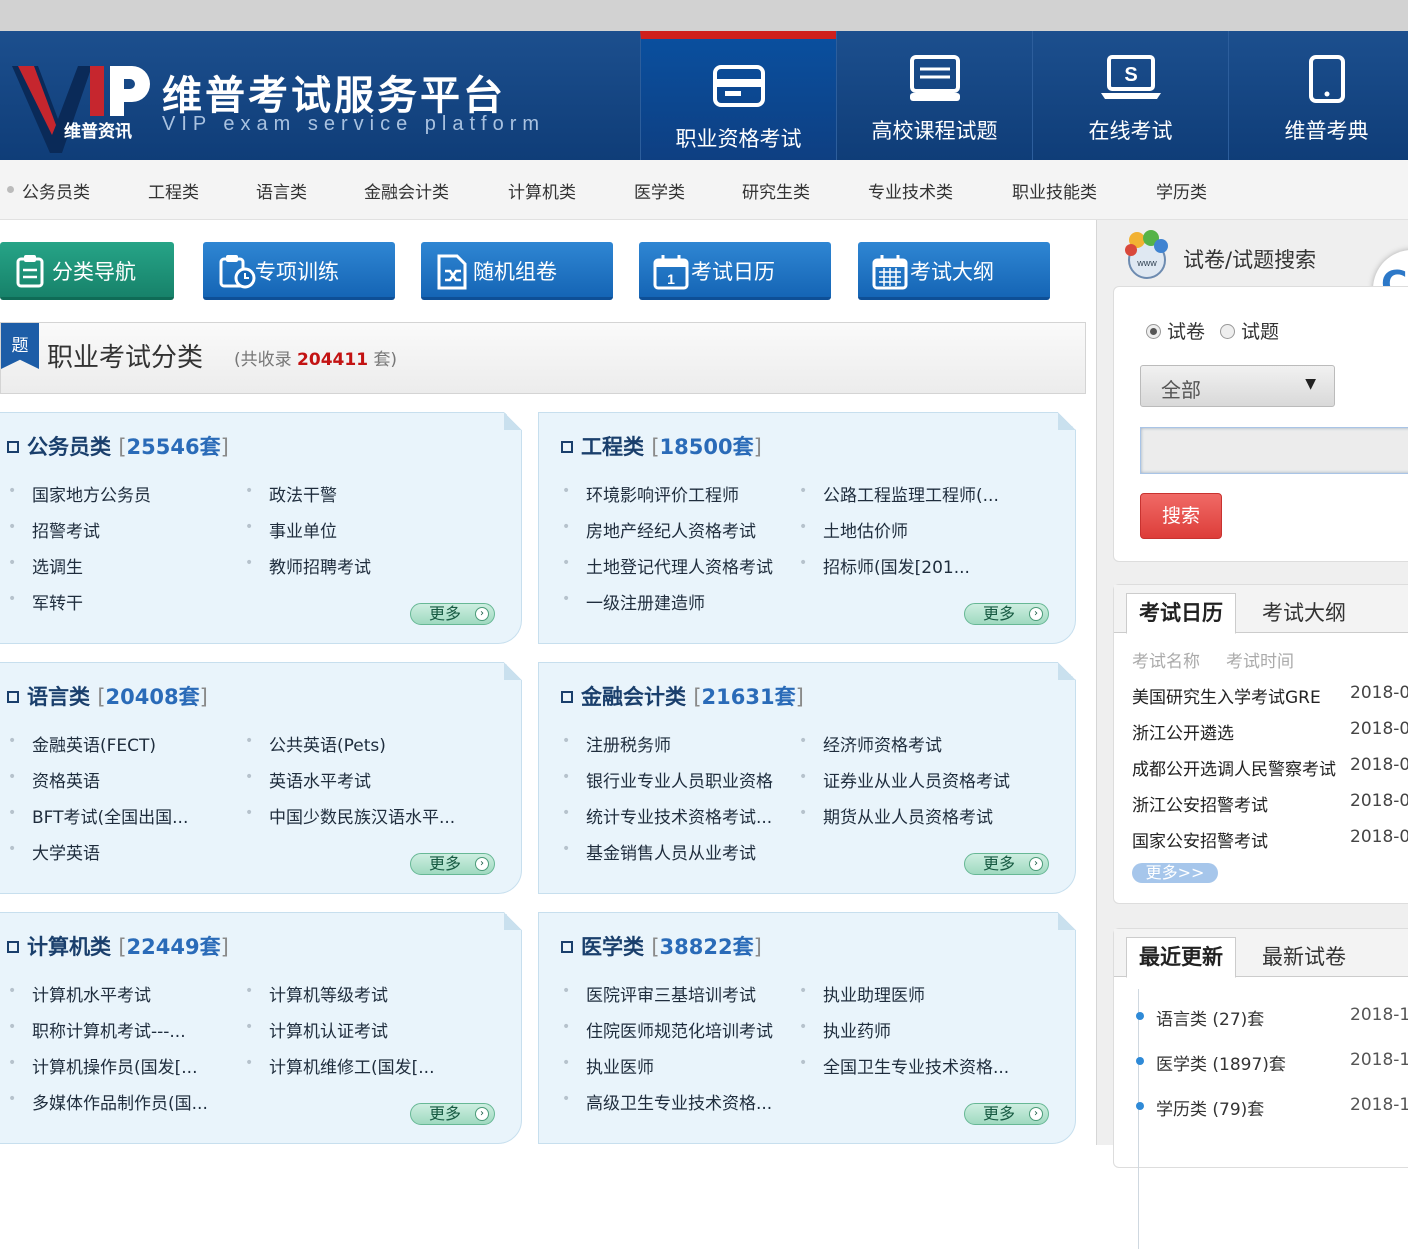  What do you see at coordinates (904, 779) in the screenshot?
I see `list-item: 证券业从业人员资格考试` at bounding box center [904, 779].